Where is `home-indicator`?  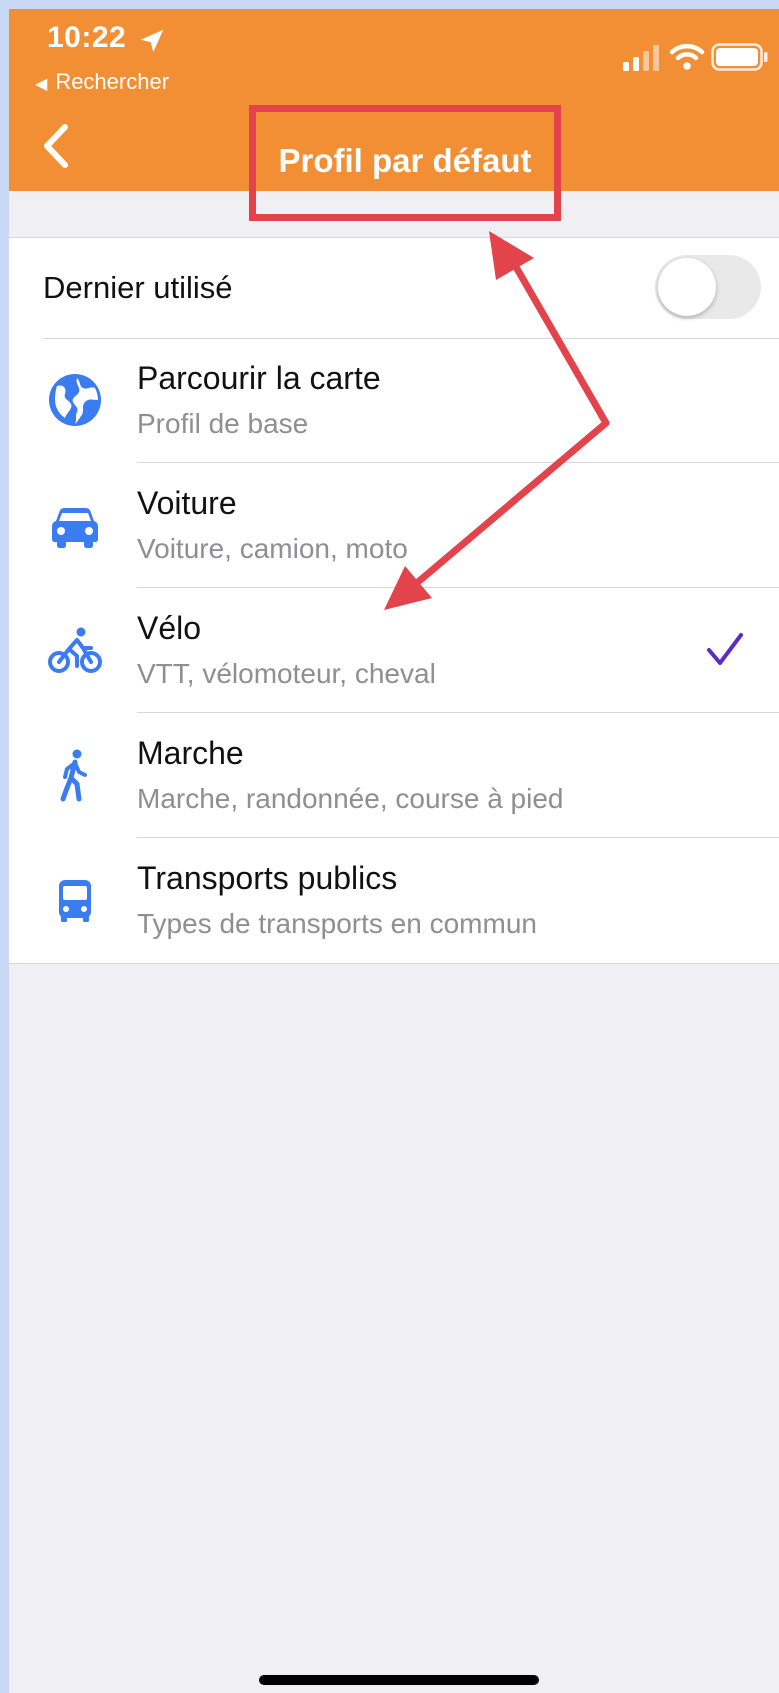 home-indicator is located at coordinates (399, 1680).